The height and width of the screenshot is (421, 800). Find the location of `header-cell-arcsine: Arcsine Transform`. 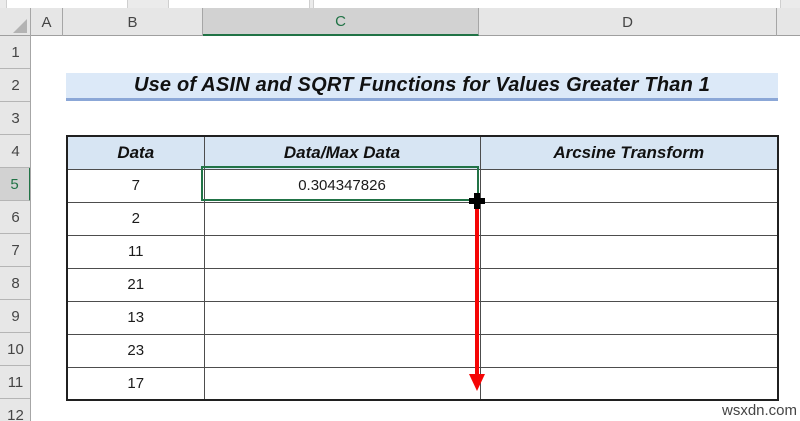

header-cell-arcsine: Arcsine Transform is located at coordinates (629, 152).